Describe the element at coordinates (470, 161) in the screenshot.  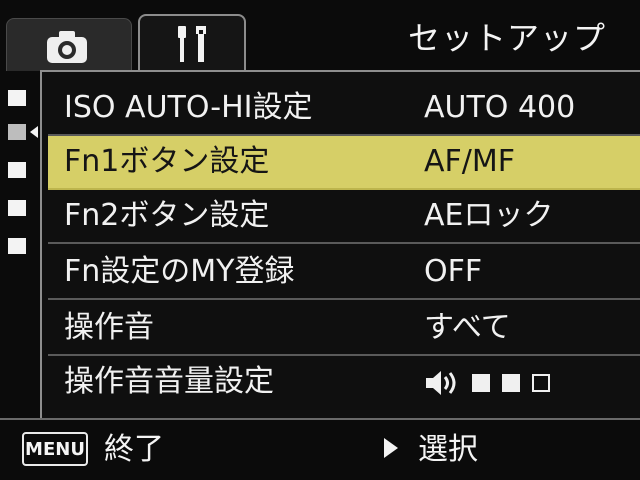
I see `menu-item-value: AF/MF` at that location.